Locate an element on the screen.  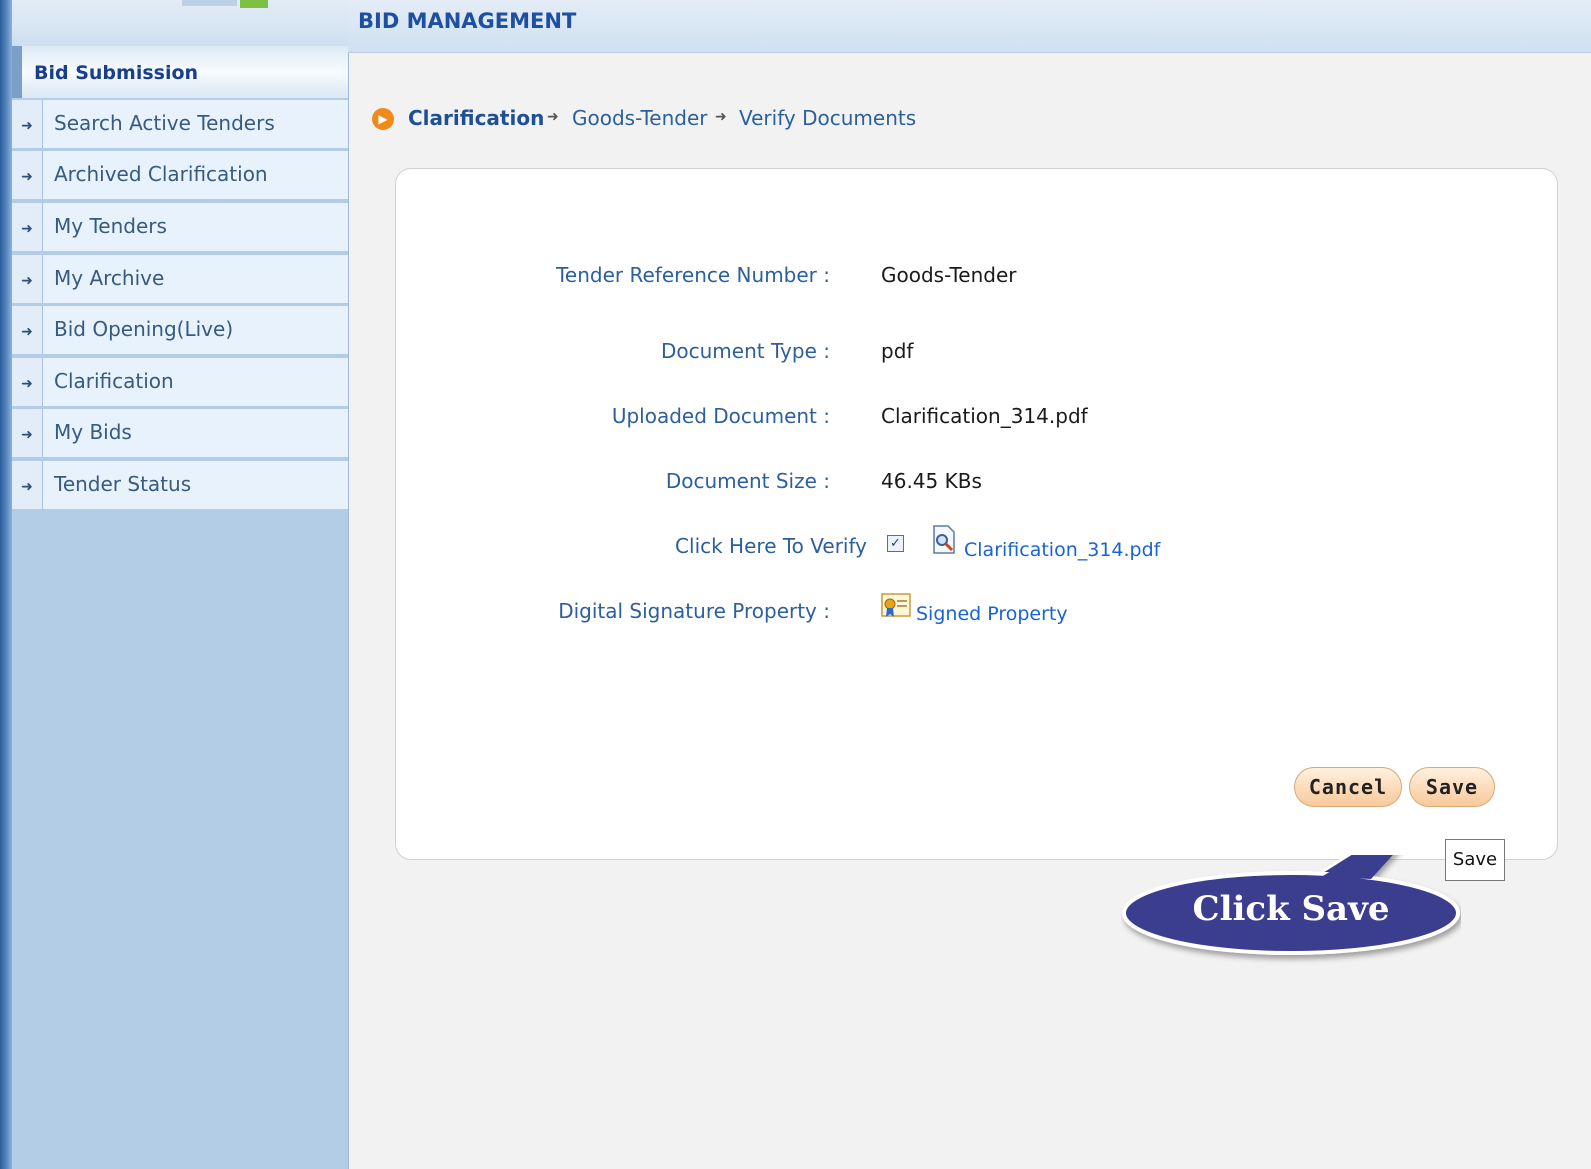
sidebar-item-label: Clarification is located at coordinates (114, 381).